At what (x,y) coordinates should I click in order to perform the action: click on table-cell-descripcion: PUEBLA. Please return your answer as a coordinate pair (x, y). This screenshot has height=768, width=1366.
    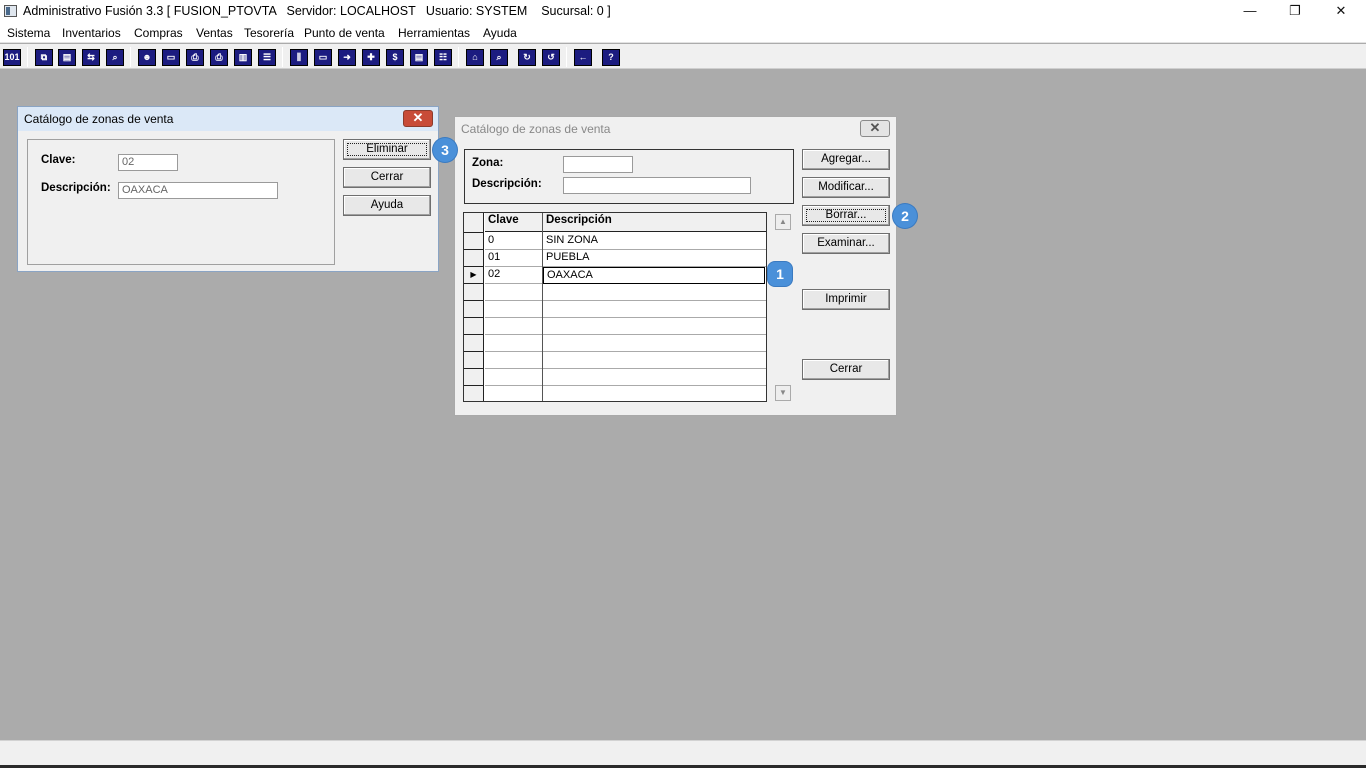
    Looking at the image, I should click on (654, 258).